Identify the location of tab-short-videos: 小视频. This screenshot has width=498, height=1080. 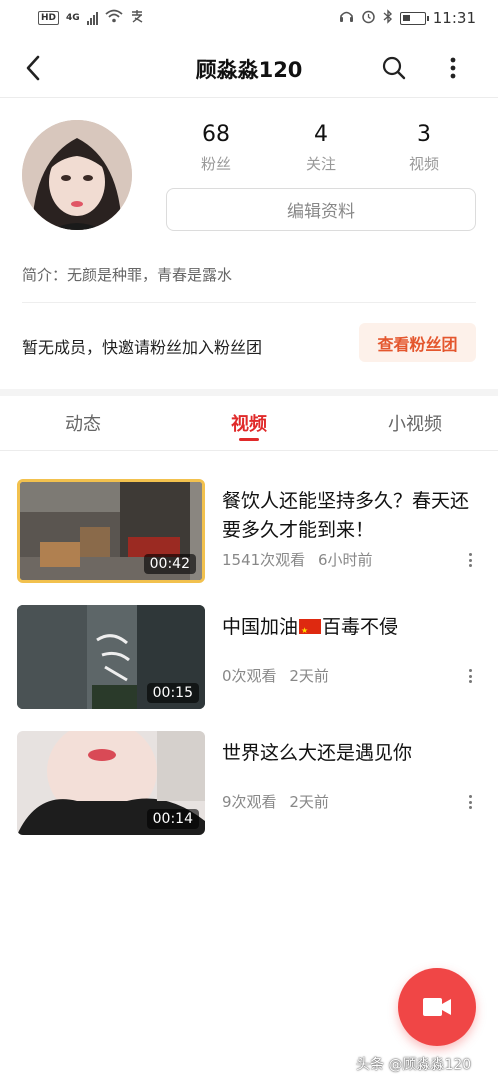
(415, 423).